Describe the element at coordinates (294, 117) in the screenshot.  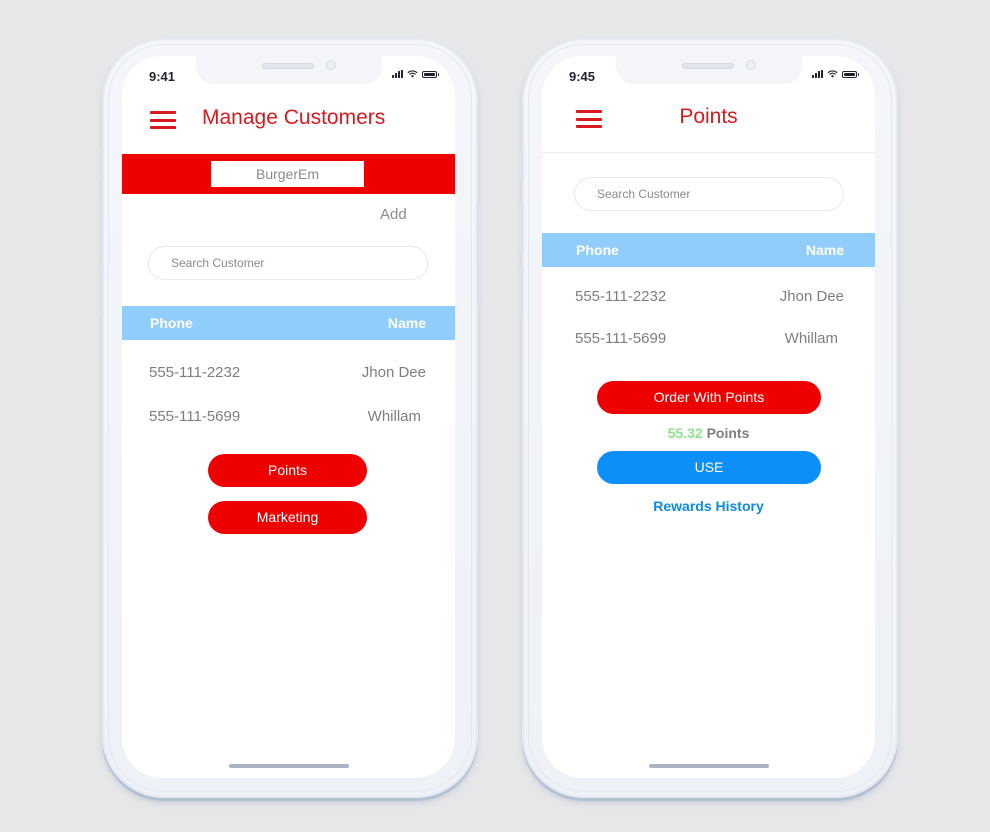
I see `page-title: Manage Customers` at that location.